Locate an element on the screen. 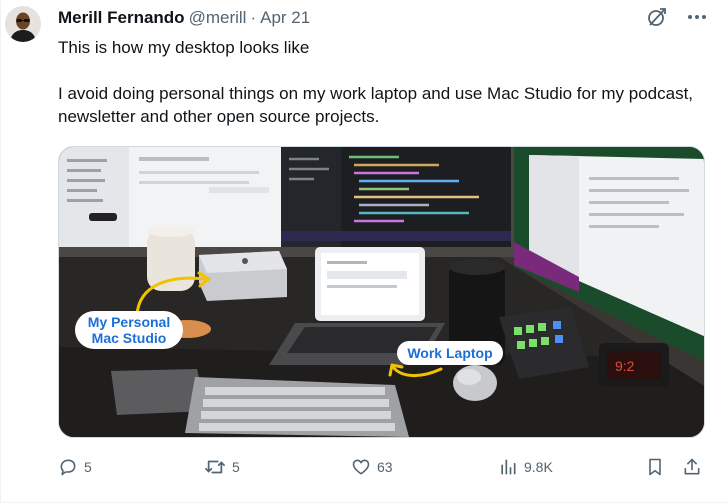  reply-count: 5 is located at coordinates (88, 467).